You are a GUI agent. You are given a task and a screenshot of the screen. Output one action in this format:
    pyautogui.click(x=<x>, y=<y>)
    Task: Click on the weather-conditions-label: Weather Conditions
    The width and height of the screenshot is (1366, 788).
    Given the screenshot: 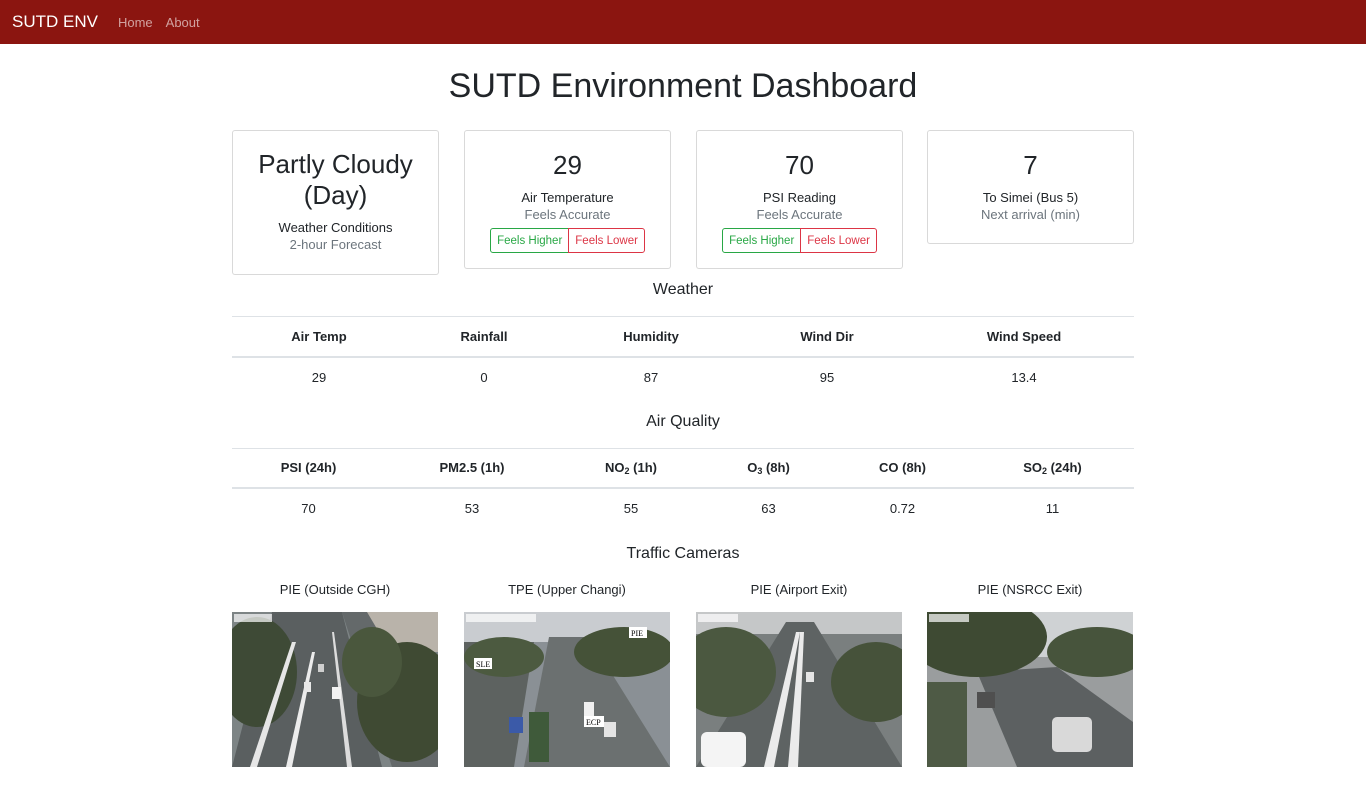 What is the action you would take?
    pyautogui.click(x=335, y=227)
    